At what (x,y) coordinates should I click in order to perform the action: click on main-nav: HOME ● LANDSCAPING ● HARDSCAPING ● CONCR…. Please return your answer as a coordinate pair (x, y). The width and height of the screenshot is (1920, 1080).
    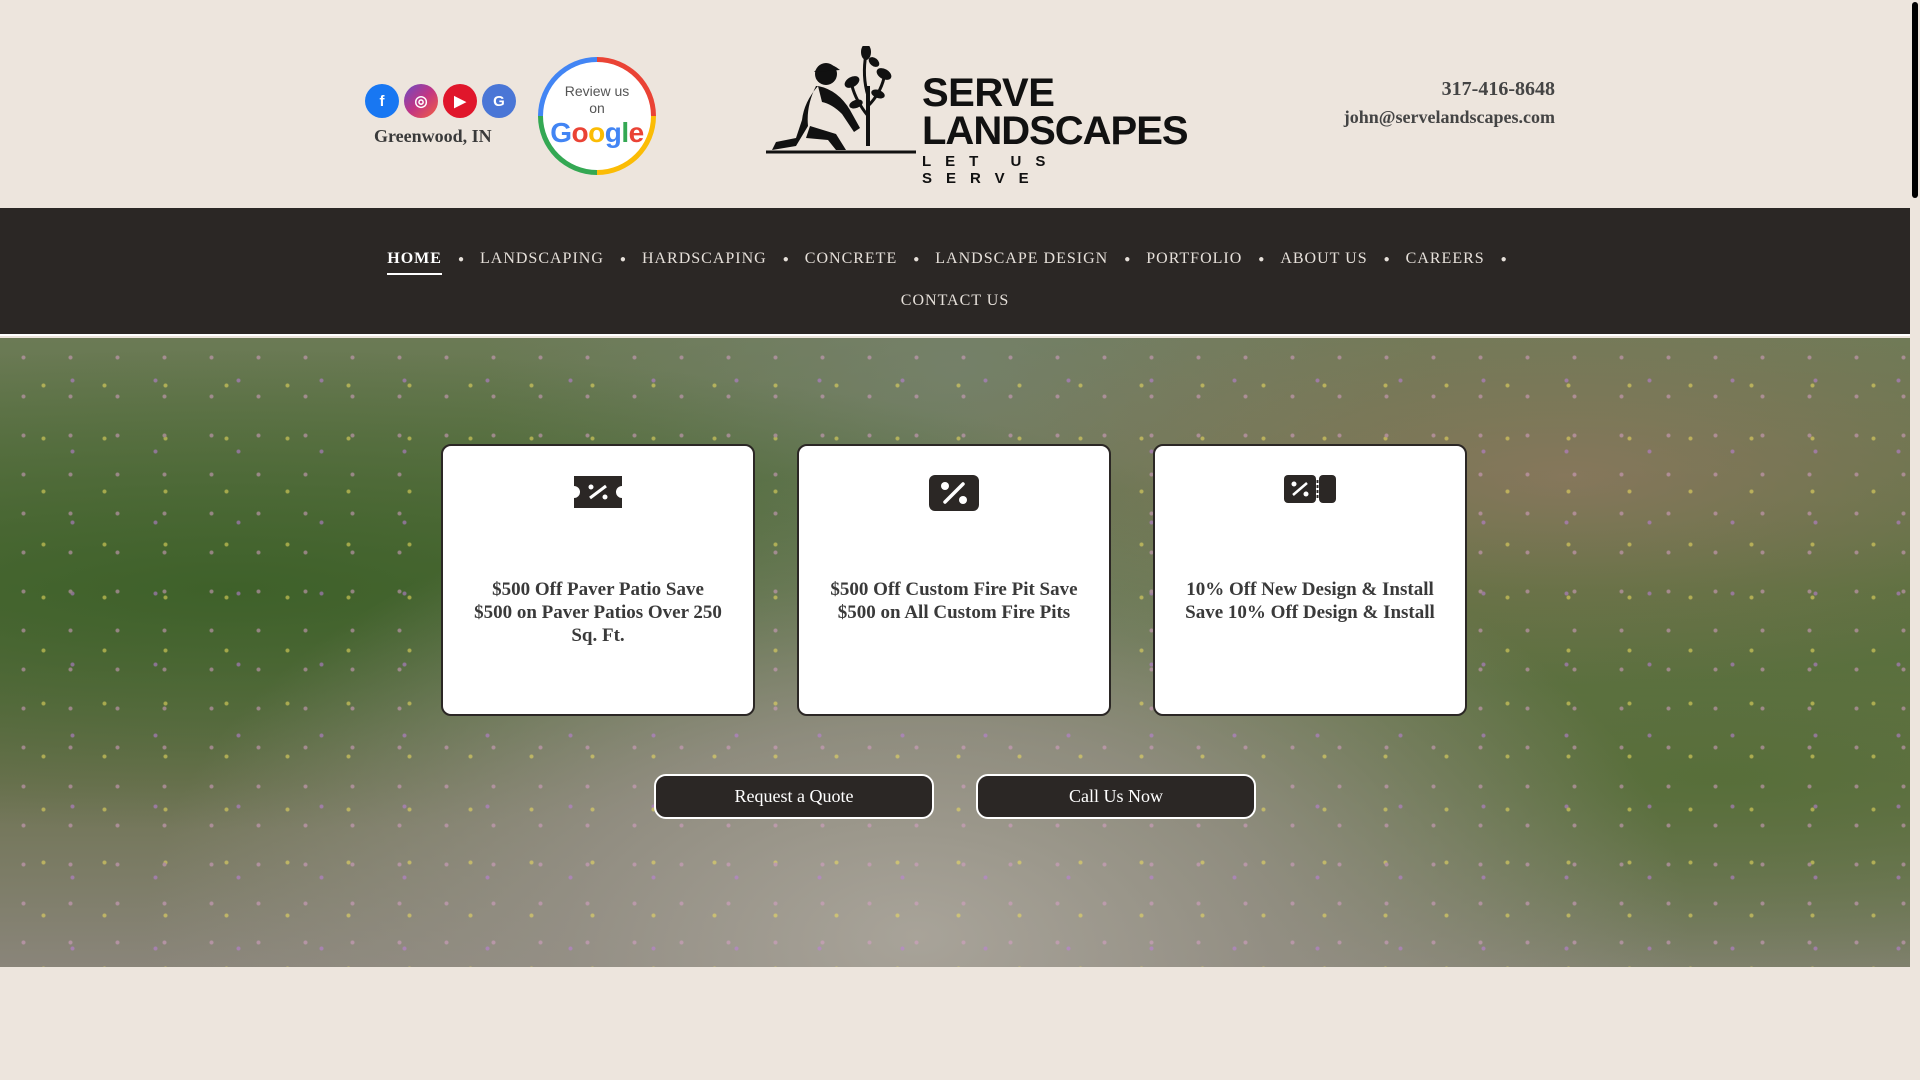
    Looking at the image, I should click on (955, 272).